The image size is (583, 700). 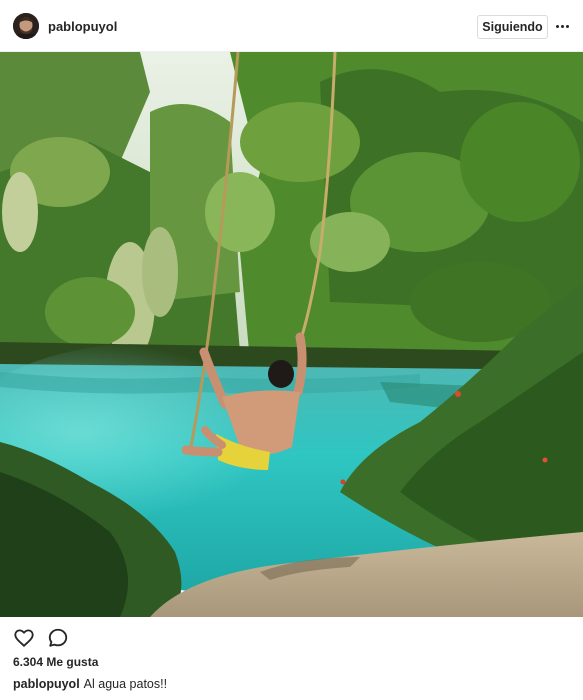 I want to click on caption: pablopuyol Al agua patos!!, so click(x=90, y=684).